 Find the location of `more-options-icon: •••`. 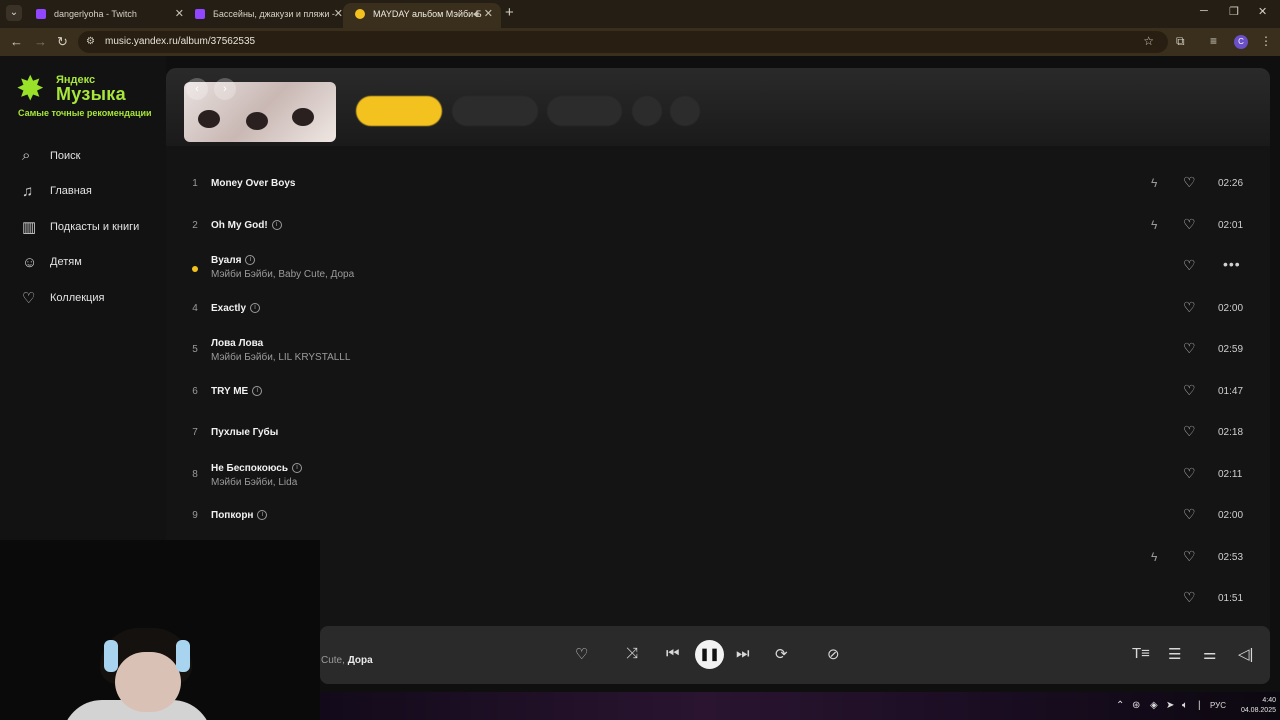

more-options-icon: ••• is located at coordinates (1232, 264).